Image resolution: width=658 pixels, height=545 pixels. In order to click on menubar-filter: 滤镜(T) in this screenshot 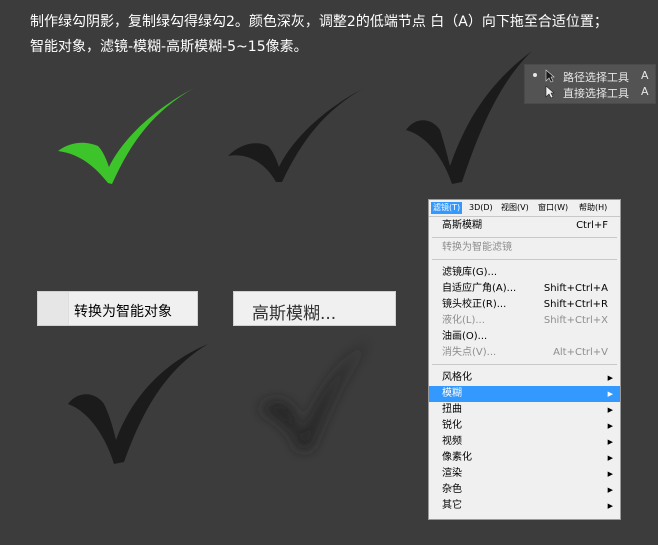, I will do `click(447, 208)`.